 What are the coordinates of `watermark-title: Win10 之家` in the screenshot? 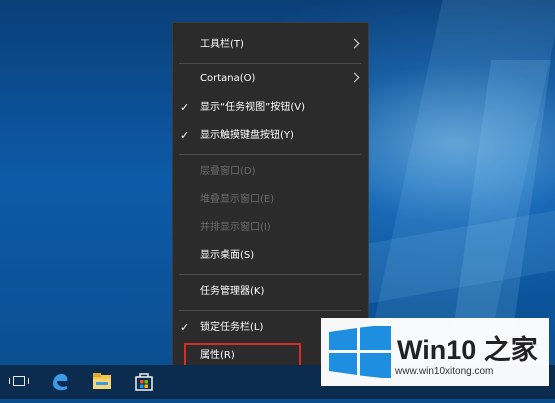 It's located at (467, 350).